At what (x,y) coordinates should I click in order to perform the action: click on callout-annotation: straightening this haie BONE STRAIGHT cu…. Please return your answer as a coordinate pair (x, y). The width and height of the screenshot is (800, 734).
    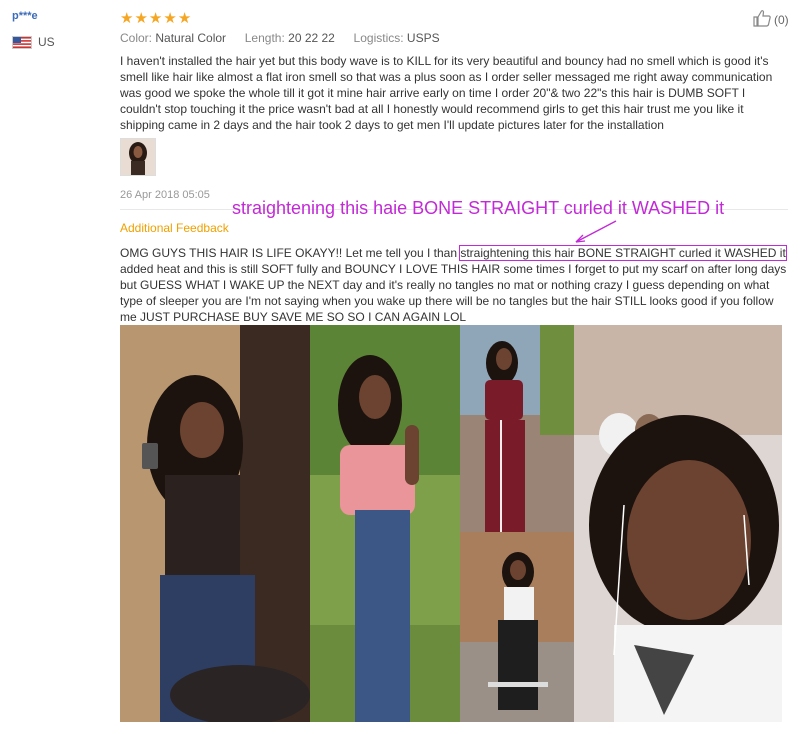
    Looking at the image, I should click on (478, 208).